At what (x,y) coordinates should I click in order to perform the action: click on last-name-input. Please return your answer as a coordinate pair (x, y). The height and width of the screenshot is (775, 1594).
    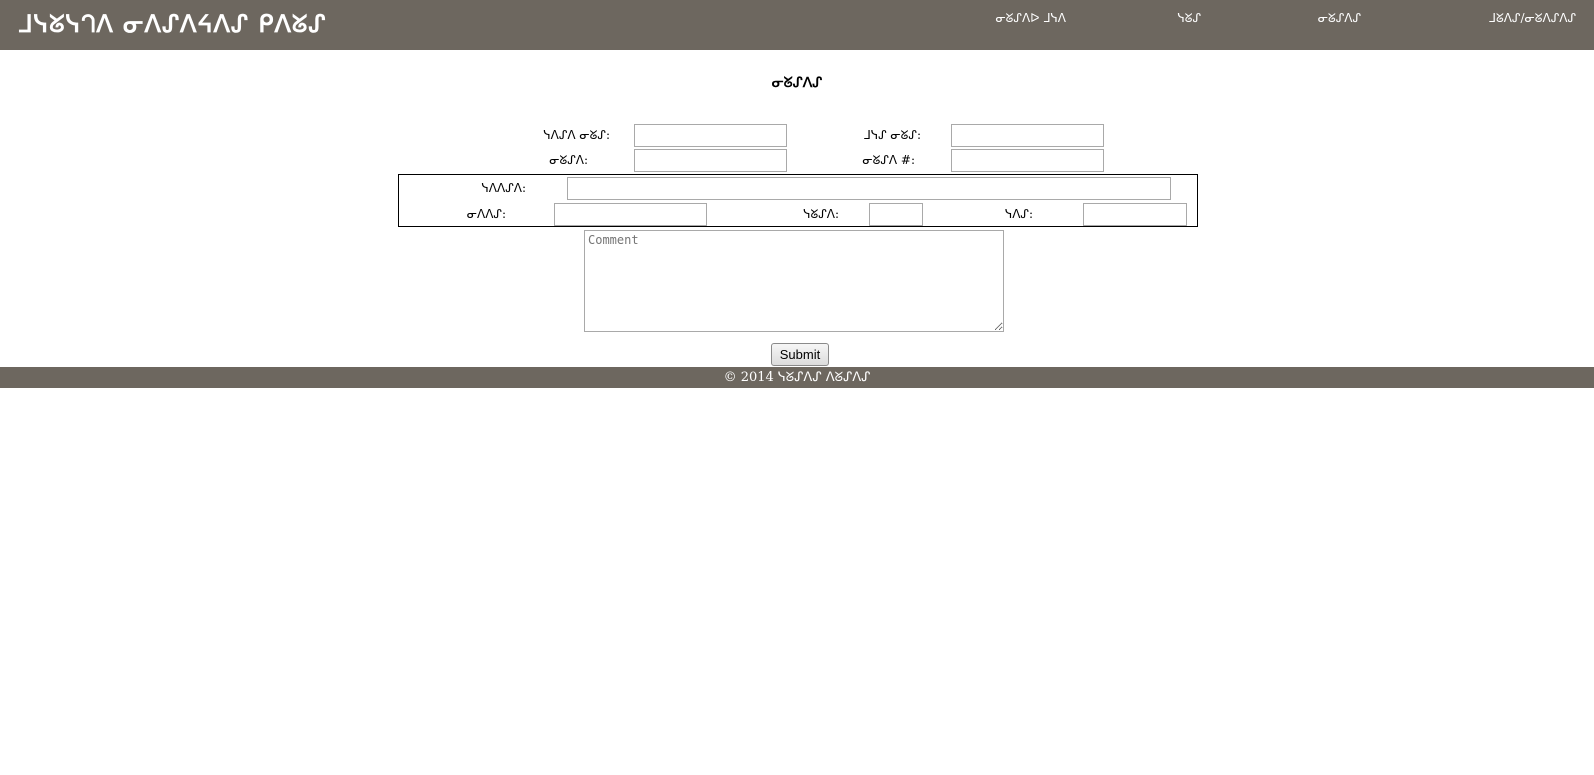
    Looking at the image, I should click on (1027, 135).